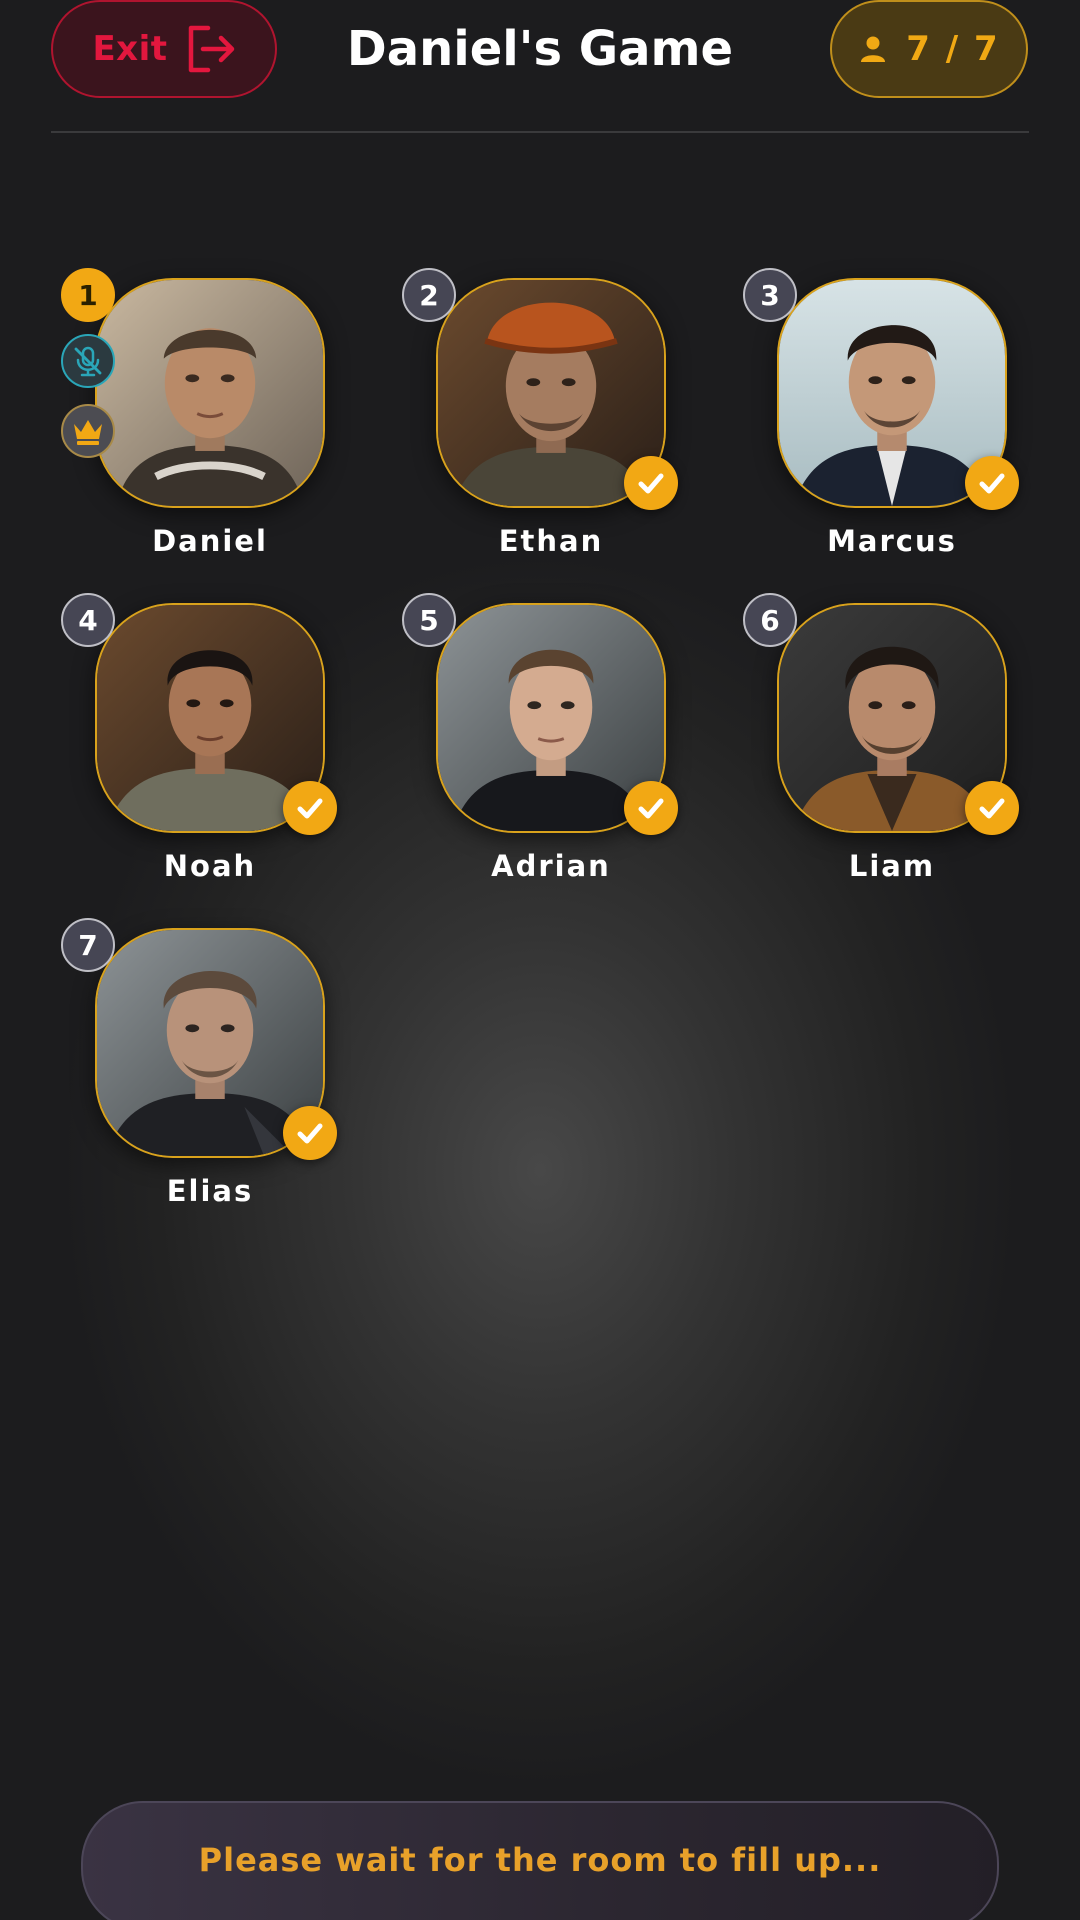  Describe the element at coordinates (893, 748) in the screenshot. I see `player-card: 6 Liam` at that location.